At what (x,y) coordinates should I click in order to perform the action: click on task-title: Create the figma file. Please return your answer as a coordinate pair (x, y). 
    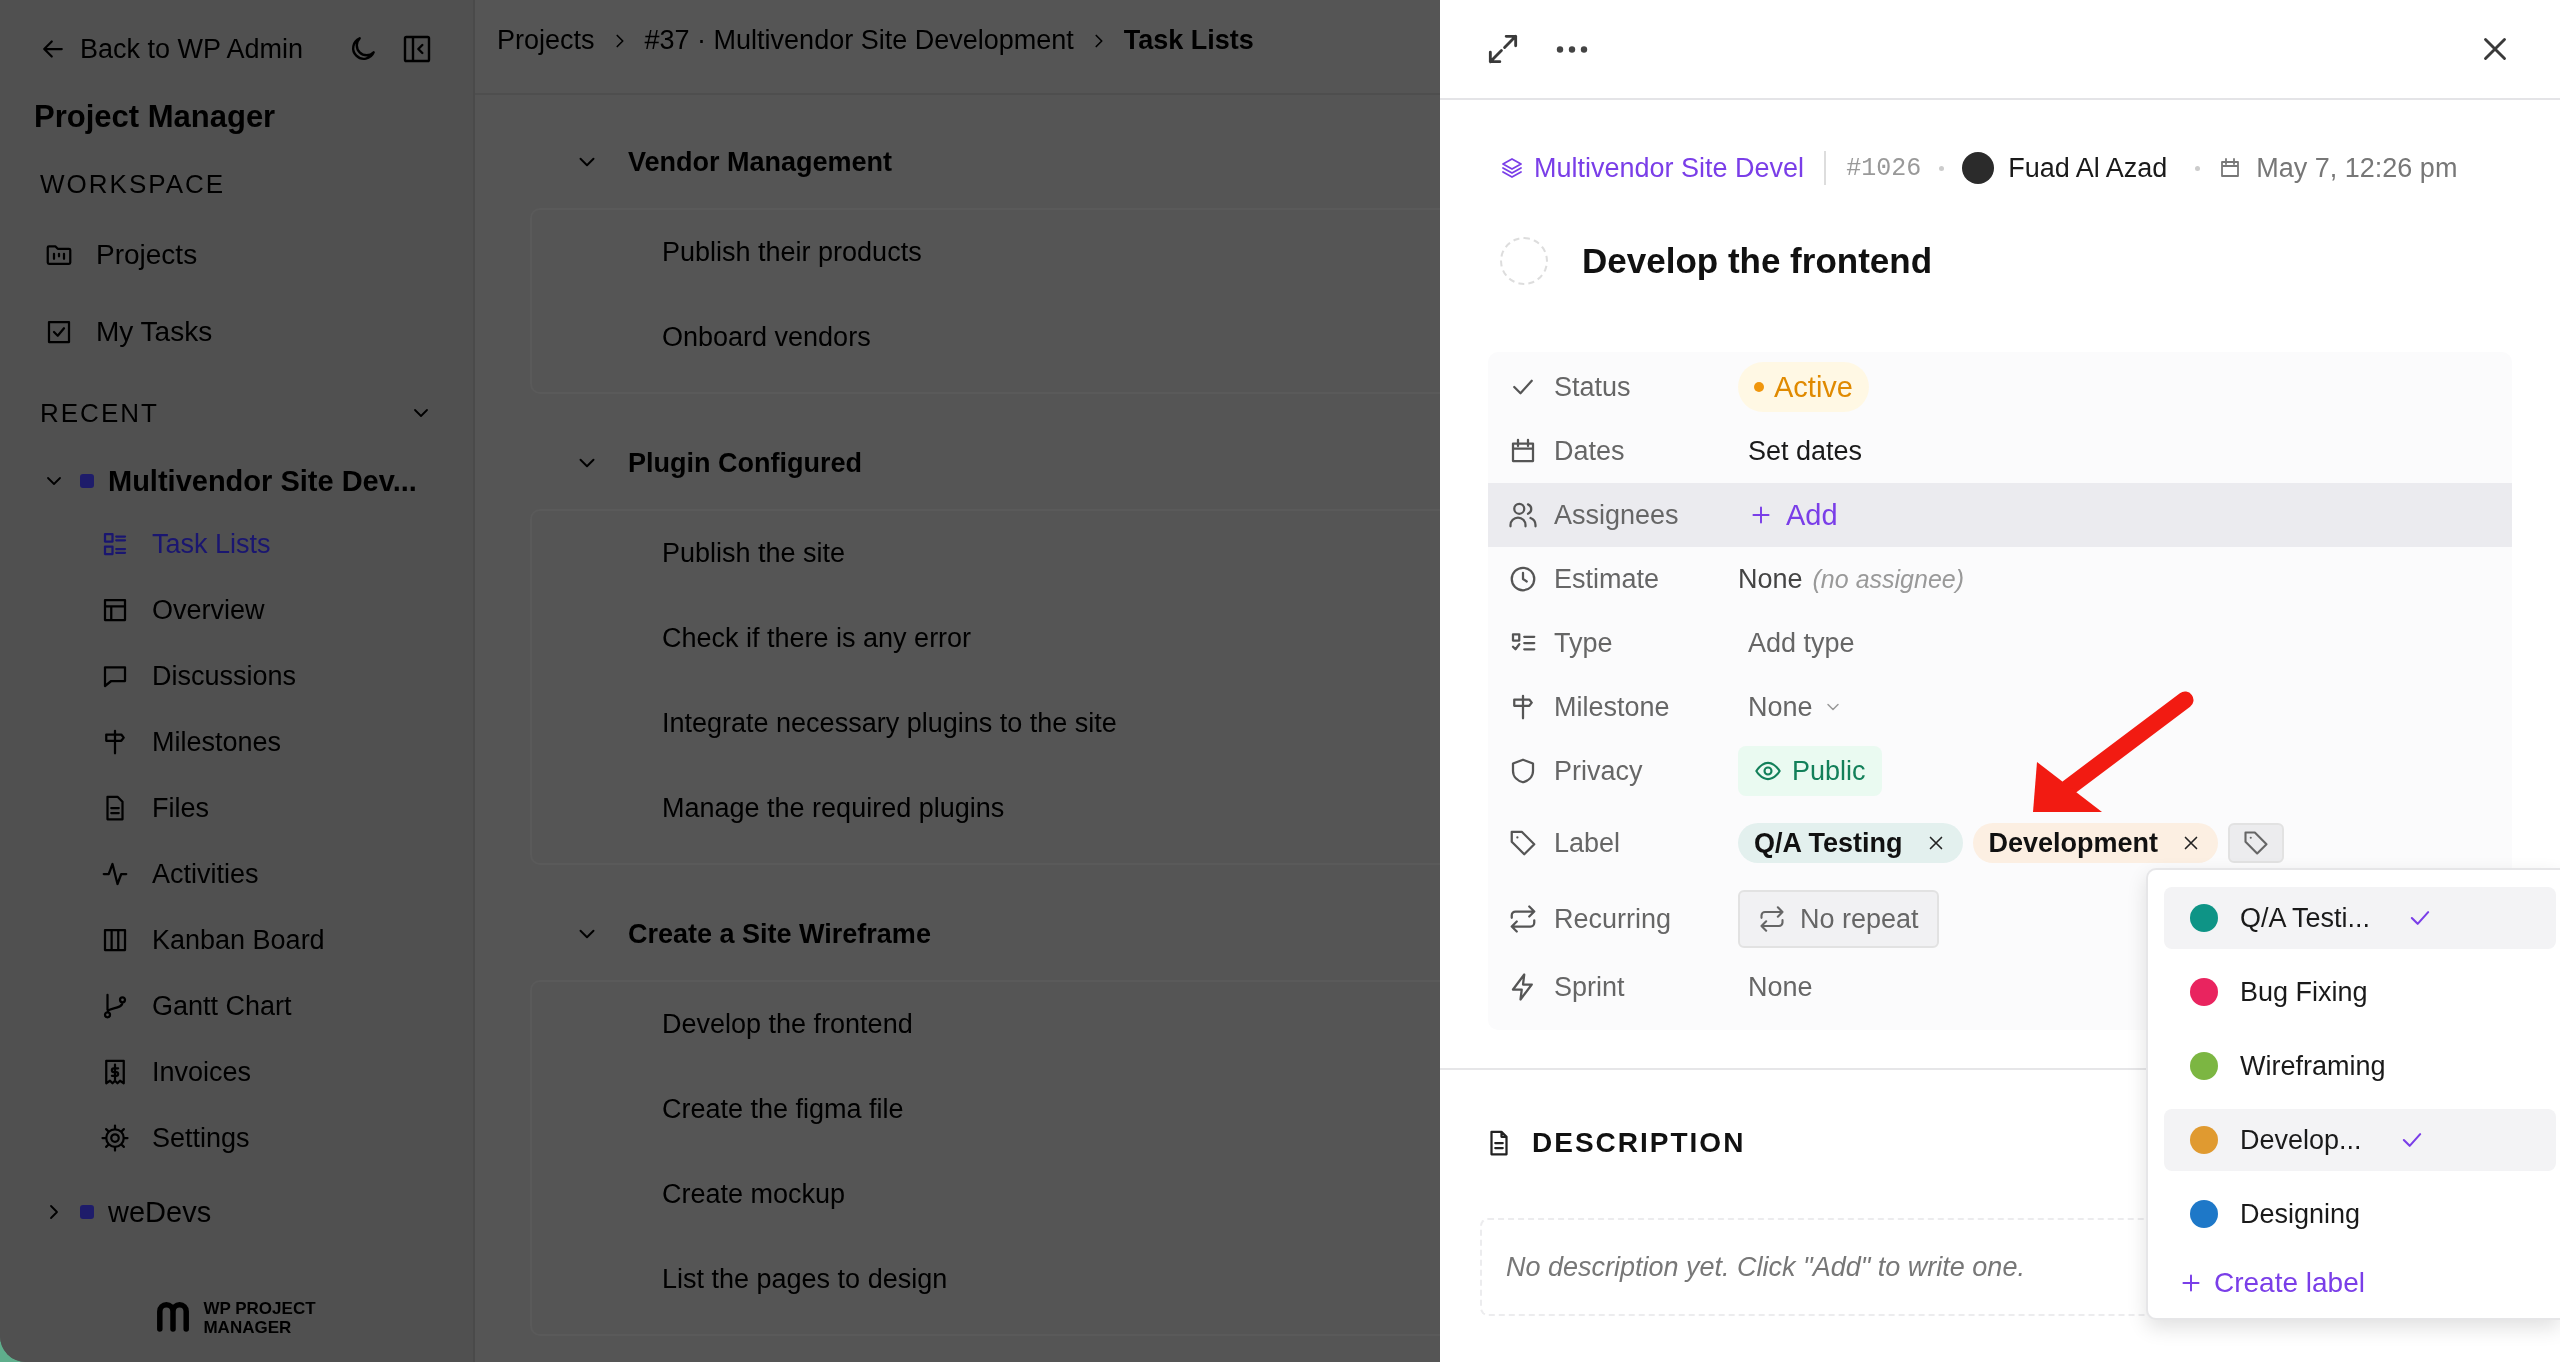
    Looking at the image, I should click on (783, 1109).